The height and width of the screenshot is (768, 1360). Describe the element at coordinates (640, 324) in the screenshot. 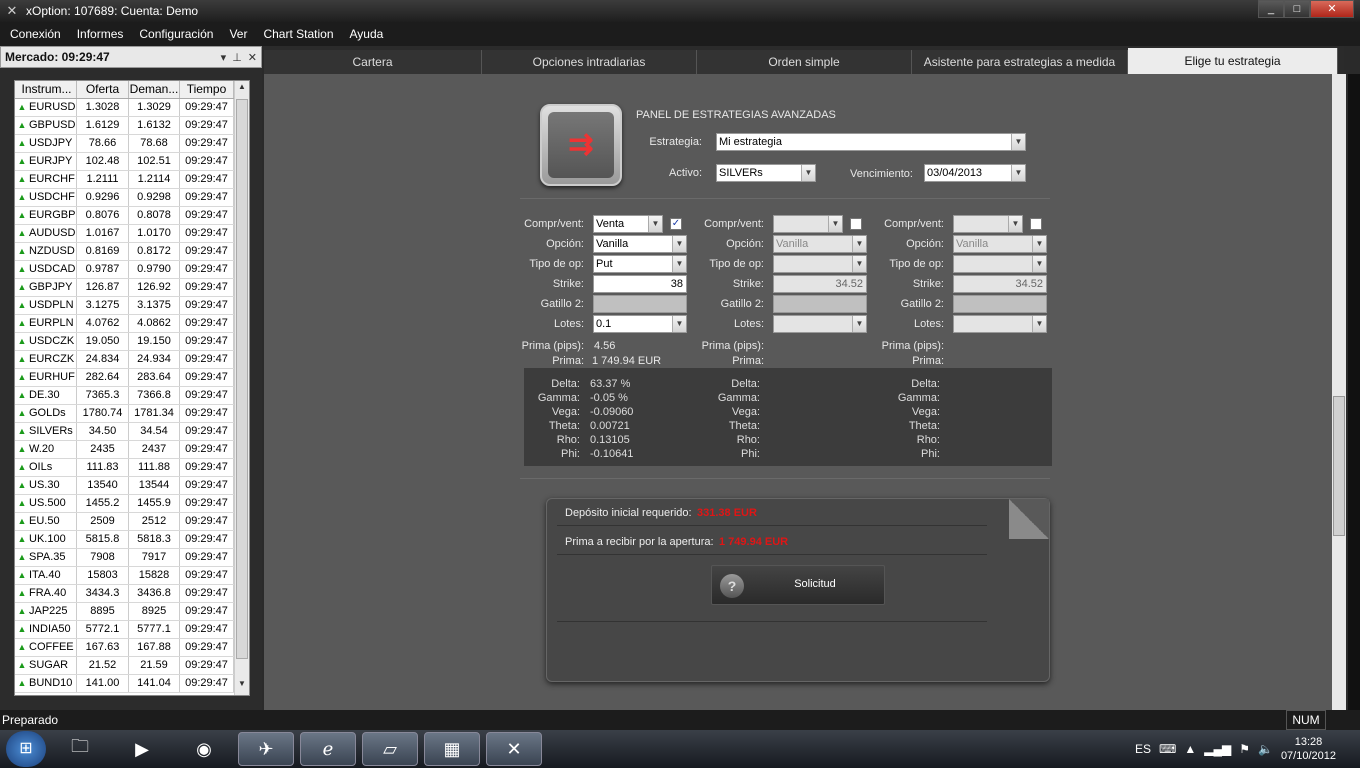

I see `leg1-lotes-select: 0.1 ▼` at that location.